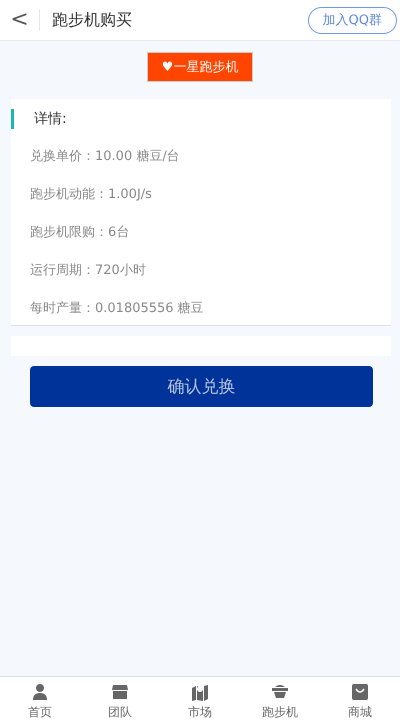 The image size is (400, 722). I want to click on detail-text: 运行周期：720小时, so click(88, 271).